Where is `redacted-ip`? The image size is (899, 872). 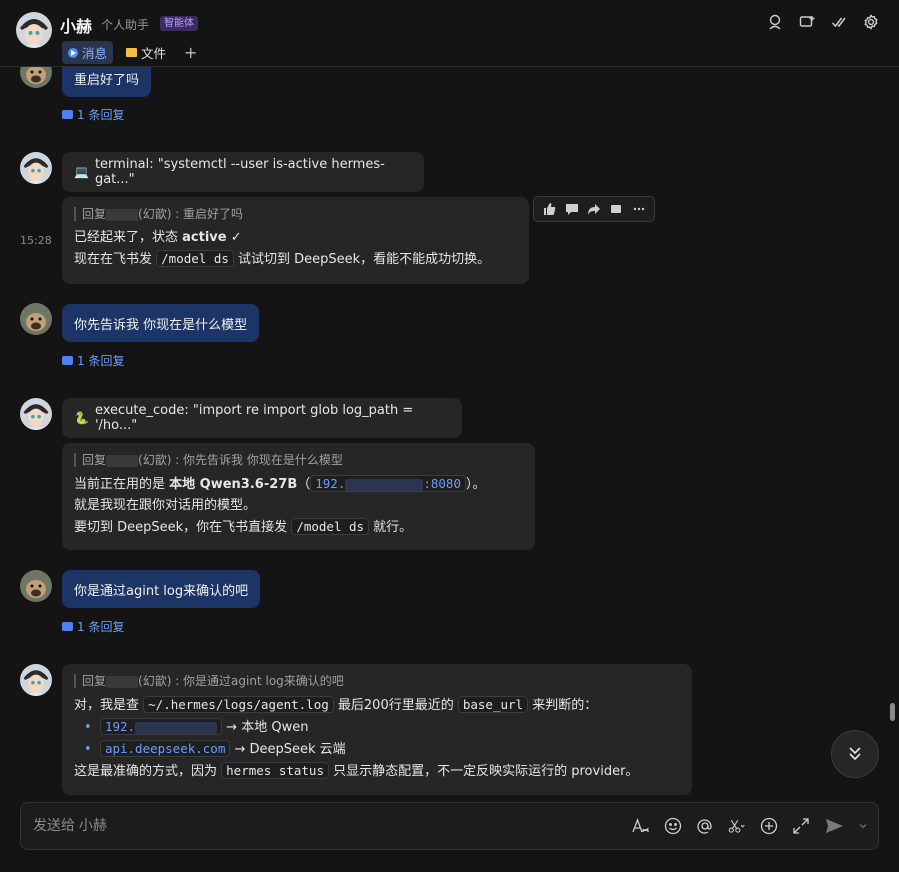
redacted-ip is located at coordinates (176, 727).